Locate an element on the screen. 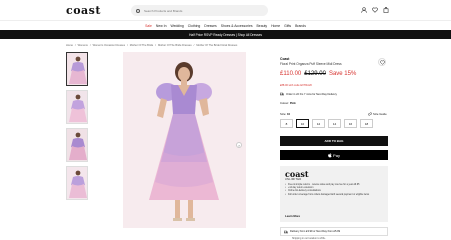 This screenshot has width=451, height=240. apple-pay-button: Pay is located at coordinates (334, 155).